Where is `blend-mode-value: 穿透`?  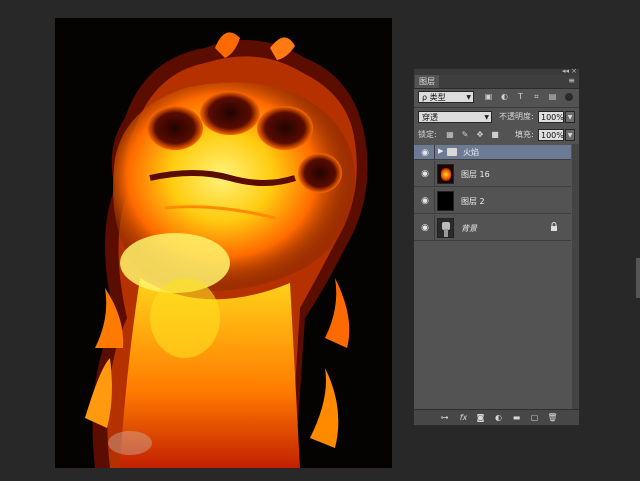
blend-mode-value: 穿透 is located at coordinates (430, 117).